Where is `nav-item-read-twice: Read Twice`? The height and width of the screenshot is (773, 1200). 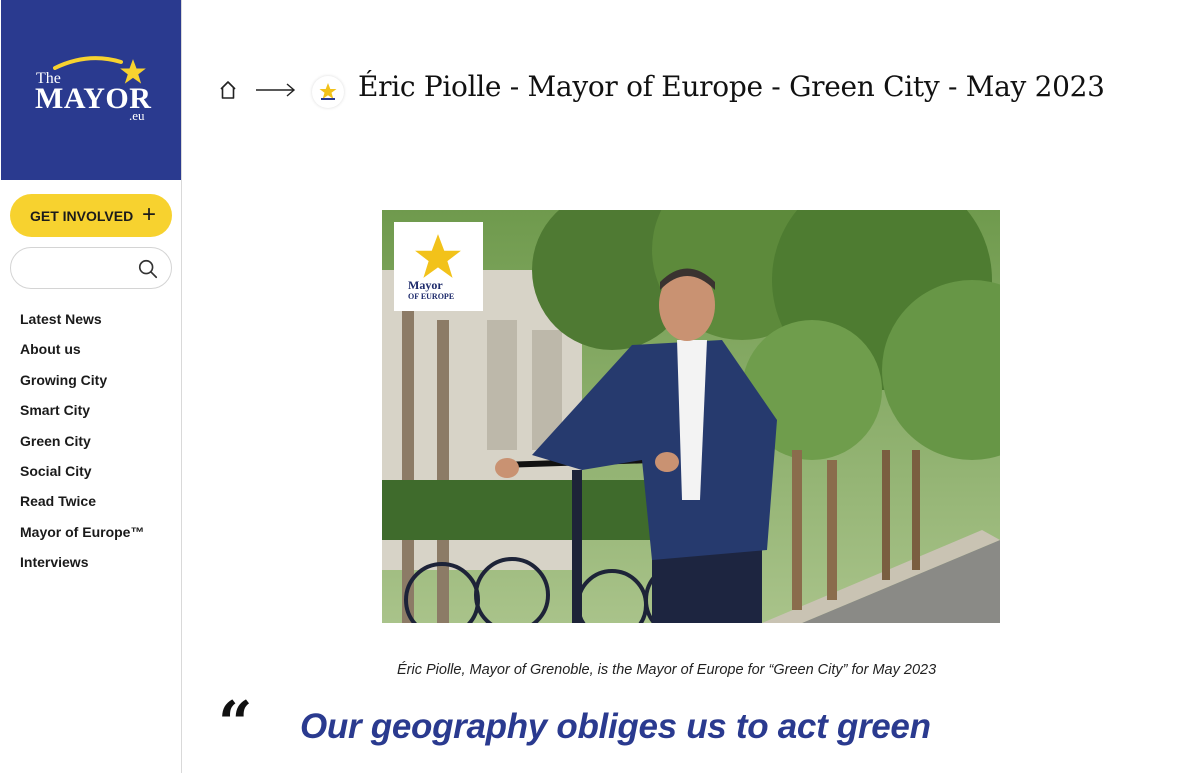
nav-item-read-twice: Read Twice is located at coordinates (82, 506).